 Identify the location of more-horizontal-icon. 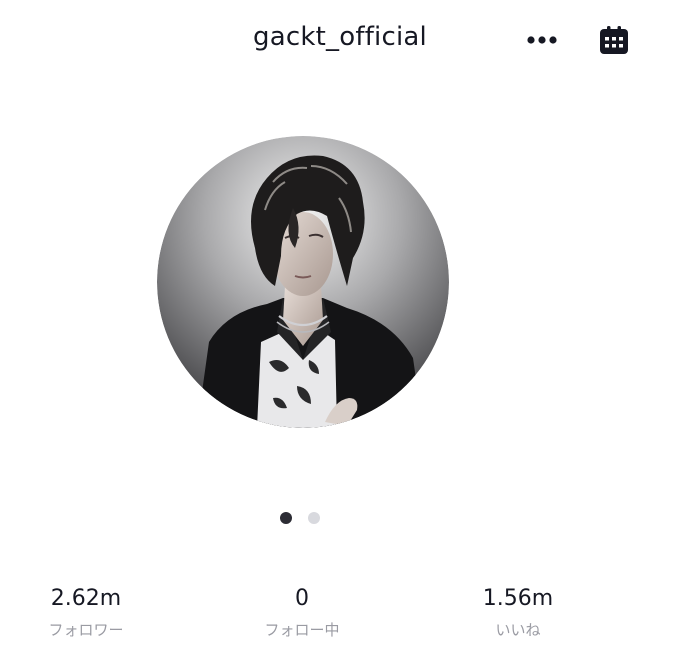
(542, 40).